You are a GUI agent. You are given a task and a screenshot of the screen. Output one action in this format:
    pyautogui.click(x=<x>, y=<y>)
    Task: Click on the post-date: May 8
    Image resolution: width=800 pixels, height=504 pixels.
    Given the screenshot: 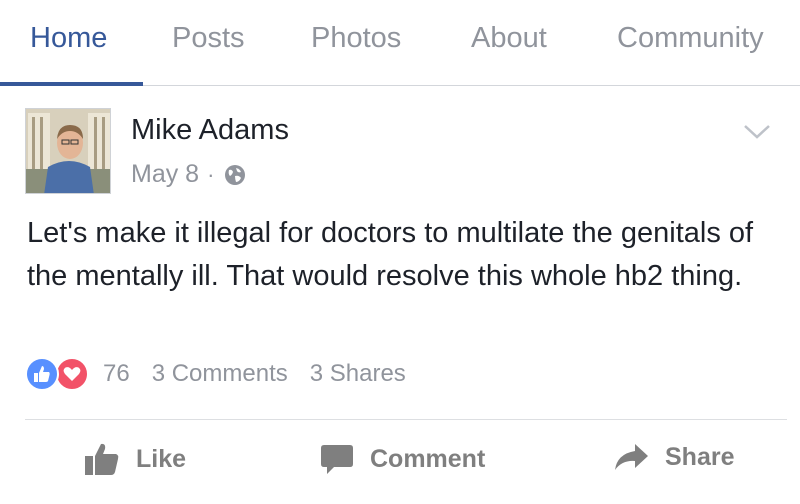 What is the action you would take?
    pyautogui.click(x=165, y=174)
    